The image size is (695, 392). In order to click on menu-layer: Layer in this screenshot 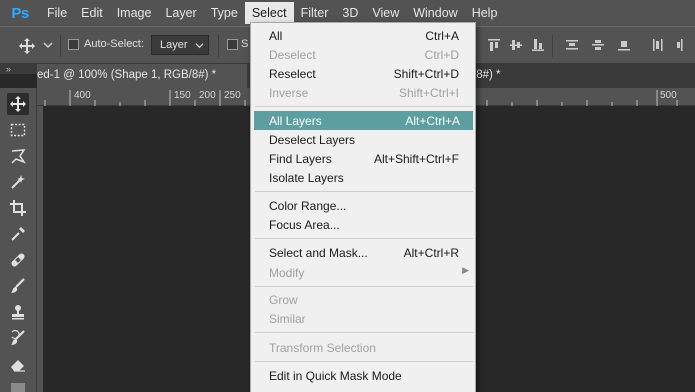, I will do `click(180, 13)`.